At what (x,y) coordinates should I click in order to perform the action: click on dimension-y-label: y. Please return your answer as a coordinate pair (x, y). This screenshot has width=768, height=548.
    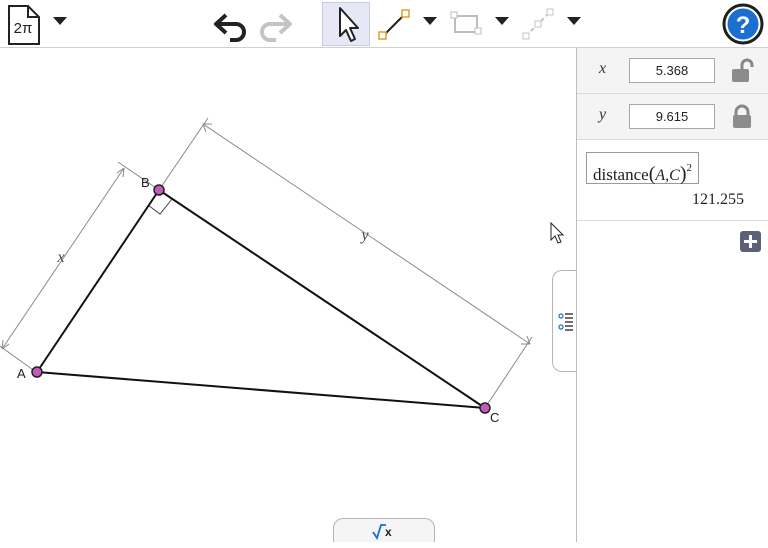
    Looking at the image, I should click on (364, 235).